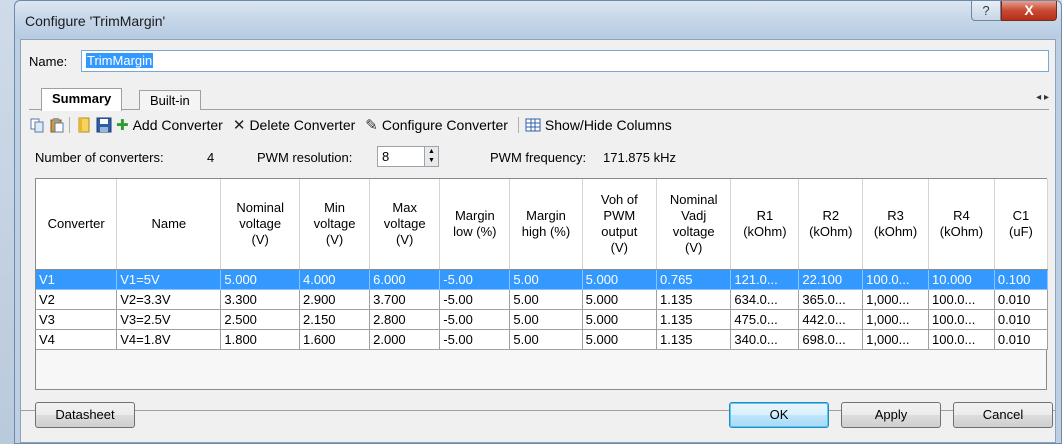 This screenshot has width=1062, height=444. Describe the element at coordinates (779, 415) in the screenshot. I see `ok-button: OK` at that location.